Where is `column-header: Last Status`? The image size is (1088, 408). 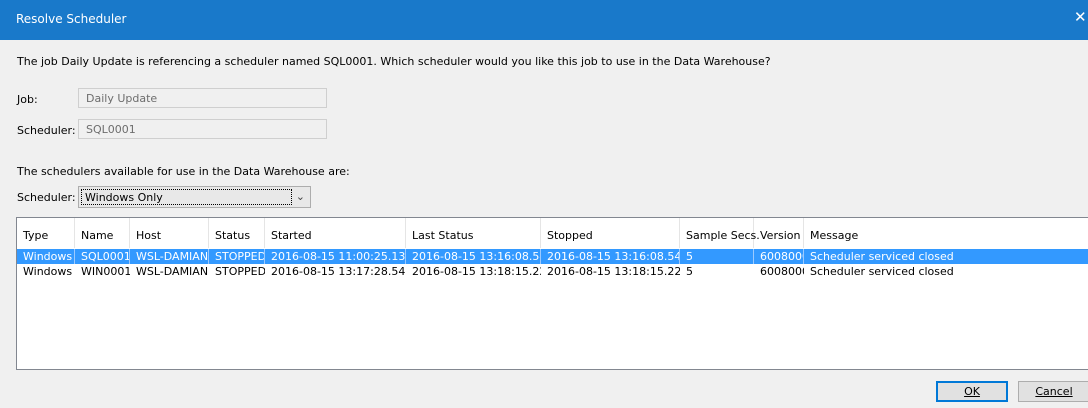 column-header: Last Status is located at coordinates (473, 233).